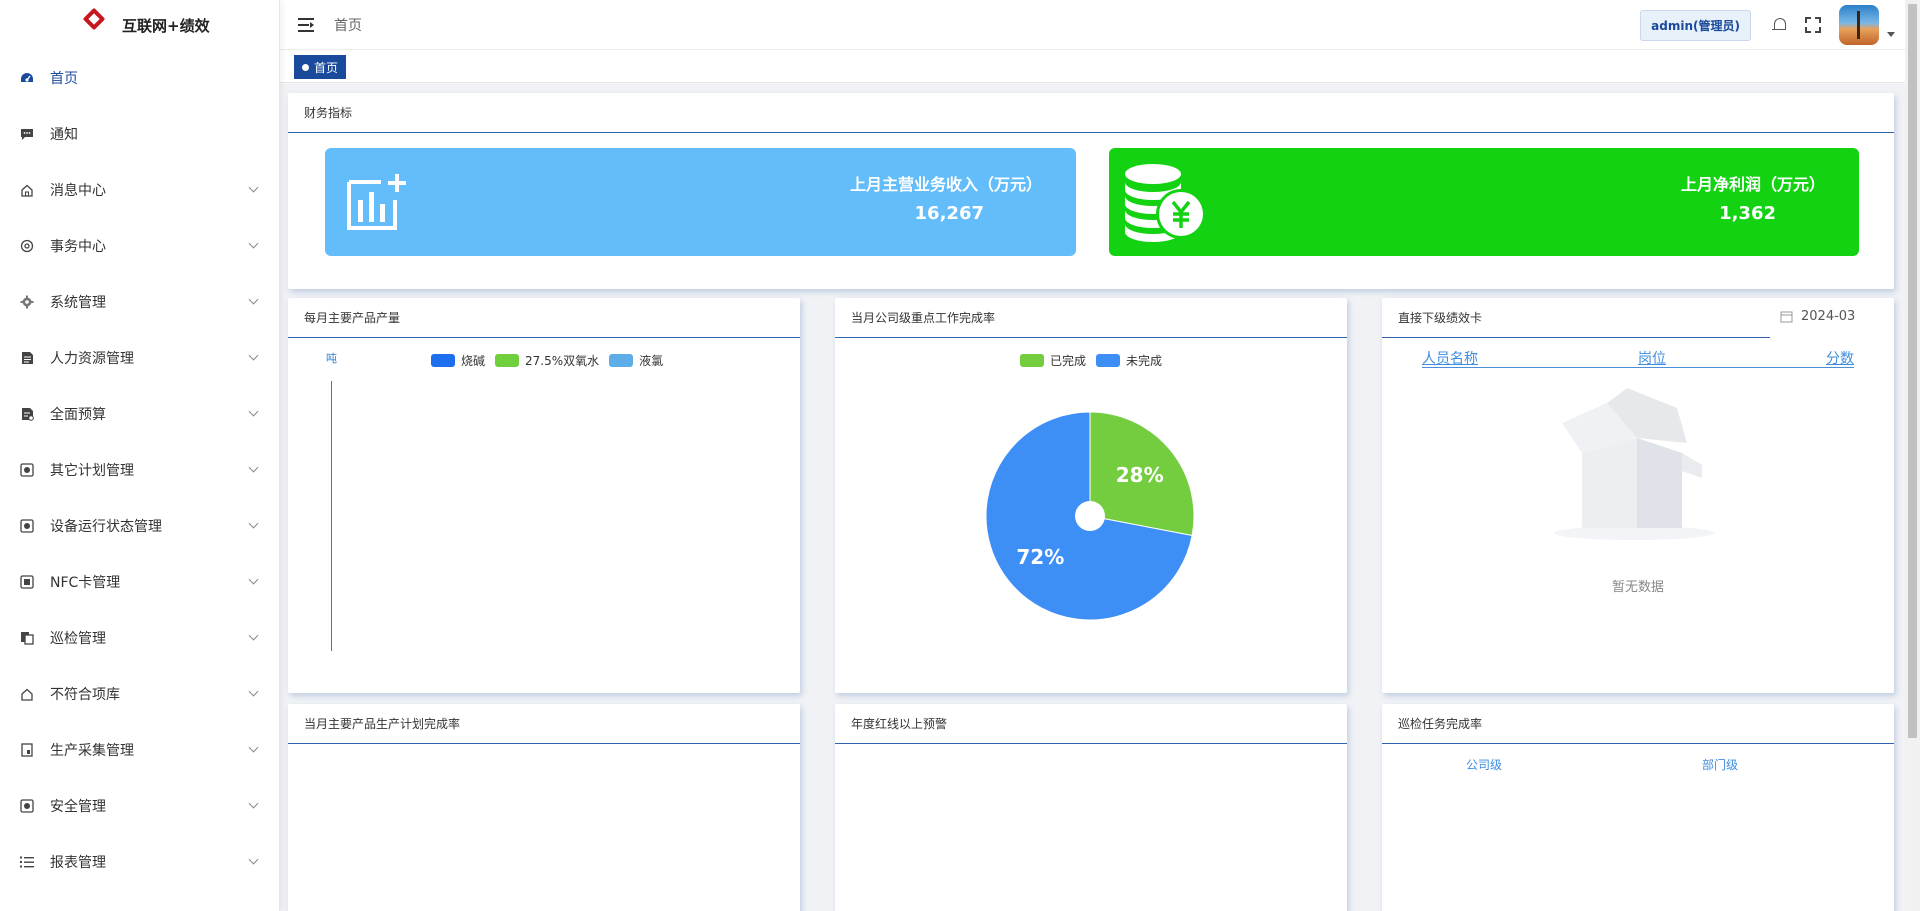 The width and height of the screenshot is (1920, 911). I want to click on page-scrollbar, so click(1912, 455).